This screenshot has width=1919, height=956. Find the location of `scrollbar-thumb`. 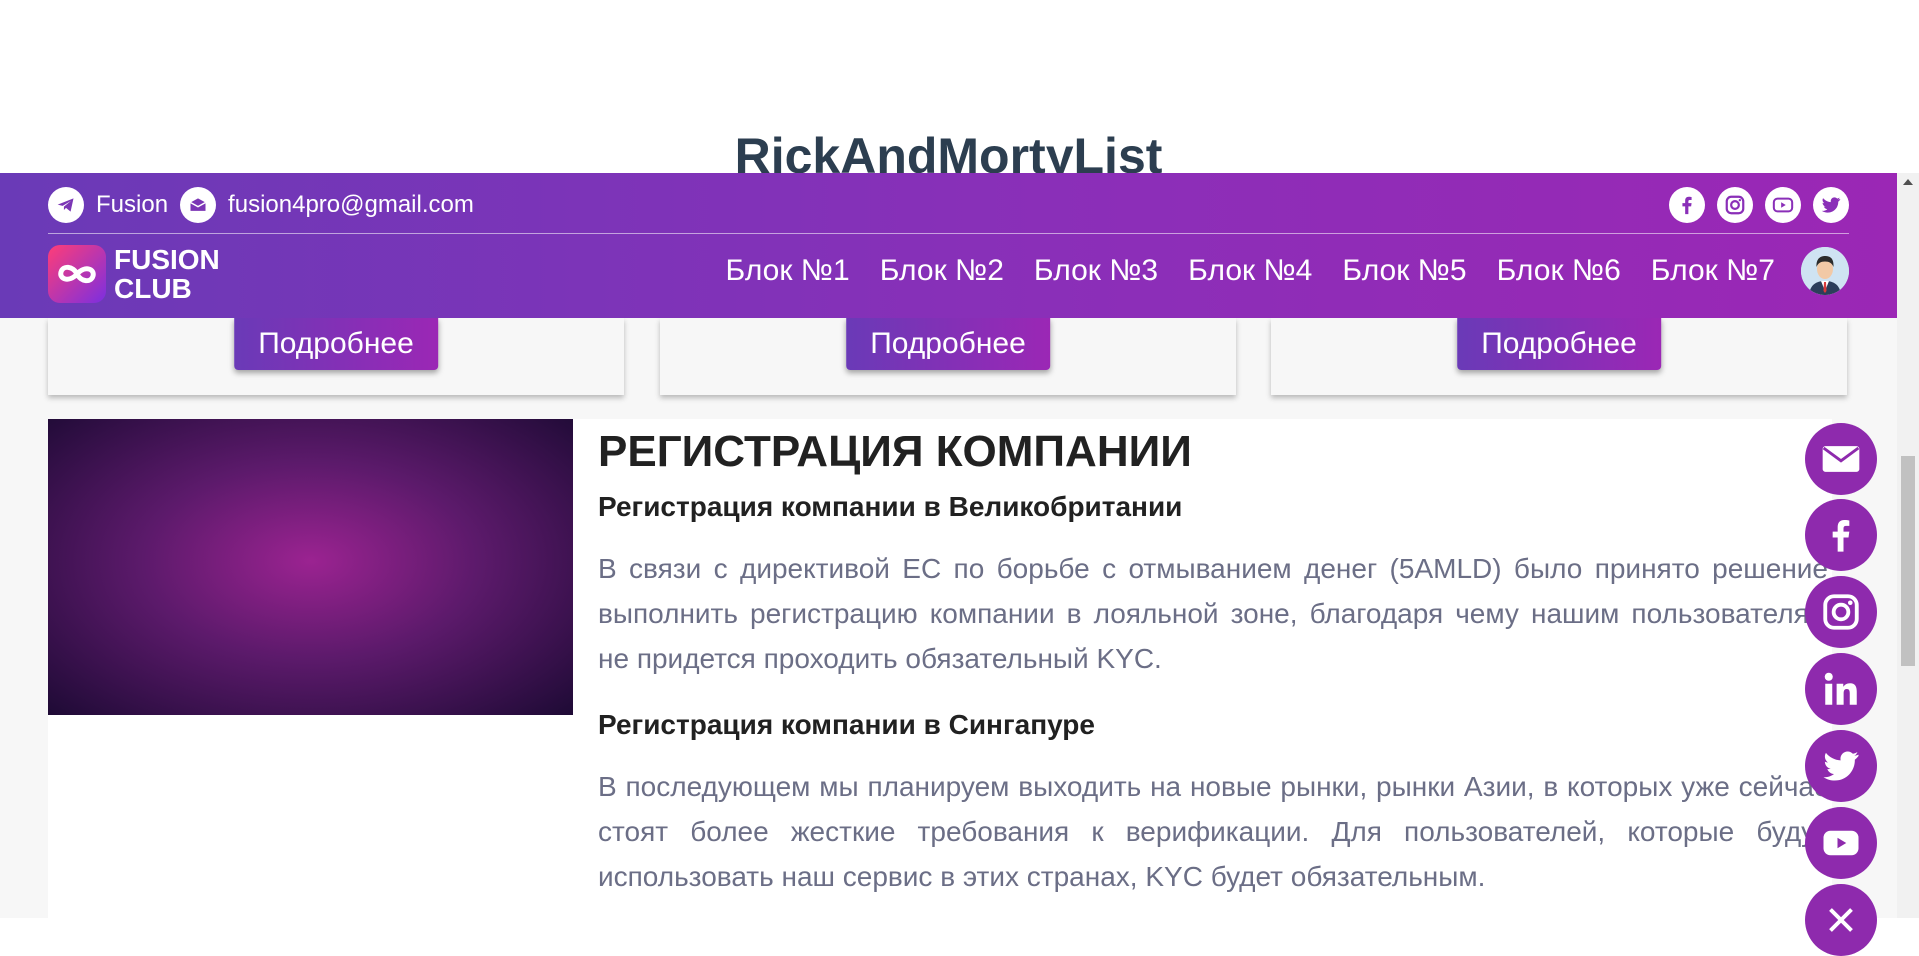

scrollbar-thumb is located at coordinates (1908, 561).